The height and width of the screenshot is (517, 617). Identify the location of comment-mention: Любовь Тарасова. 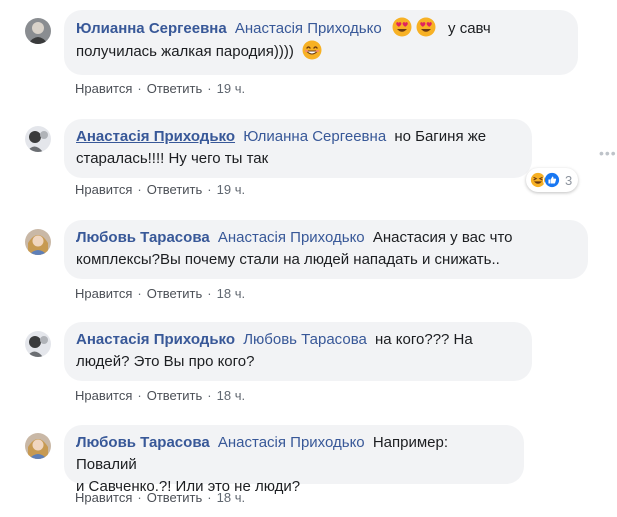
(305, 339).